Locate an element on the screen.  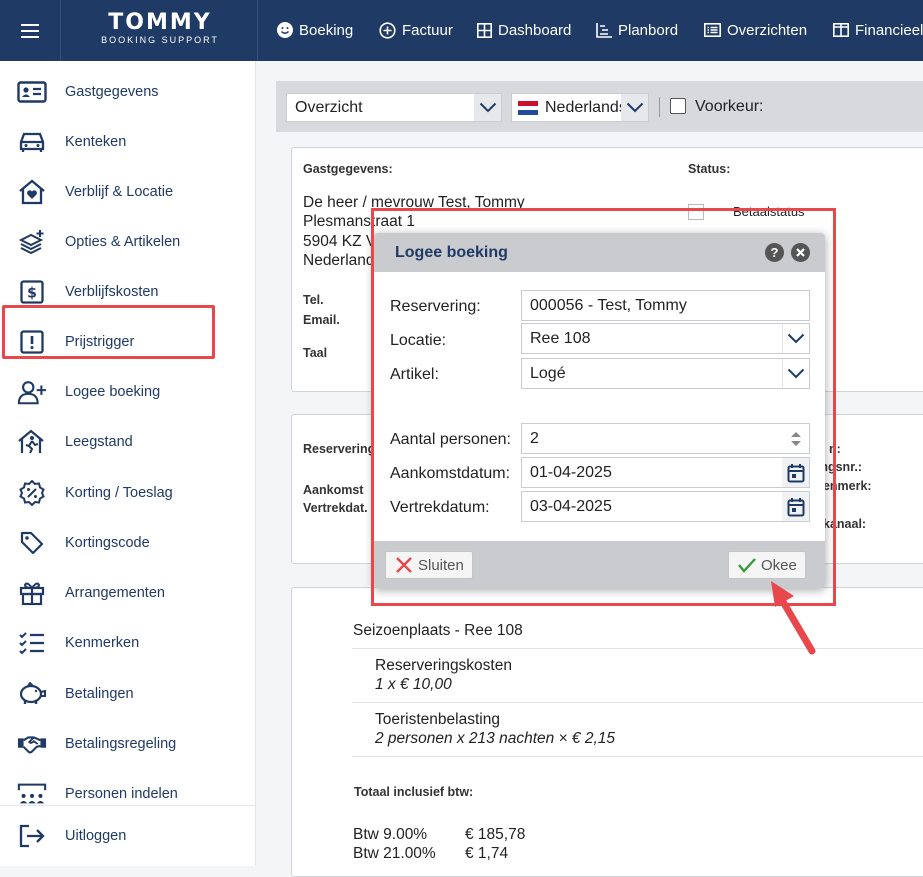
nav-overzichten-label: Overzichten is located at coordinates (767, 30).